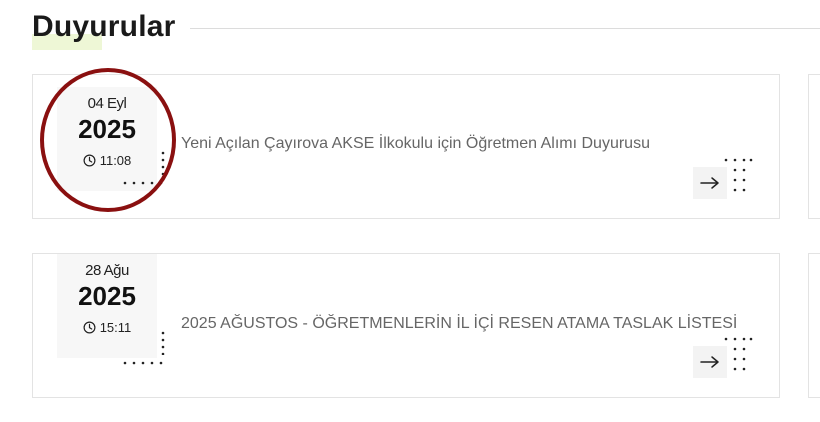 This screenshot has height=422, width=820. Describe the element at coordinates (426, 30) in the screenshot. I see `section-header: Duyurular` at that location.